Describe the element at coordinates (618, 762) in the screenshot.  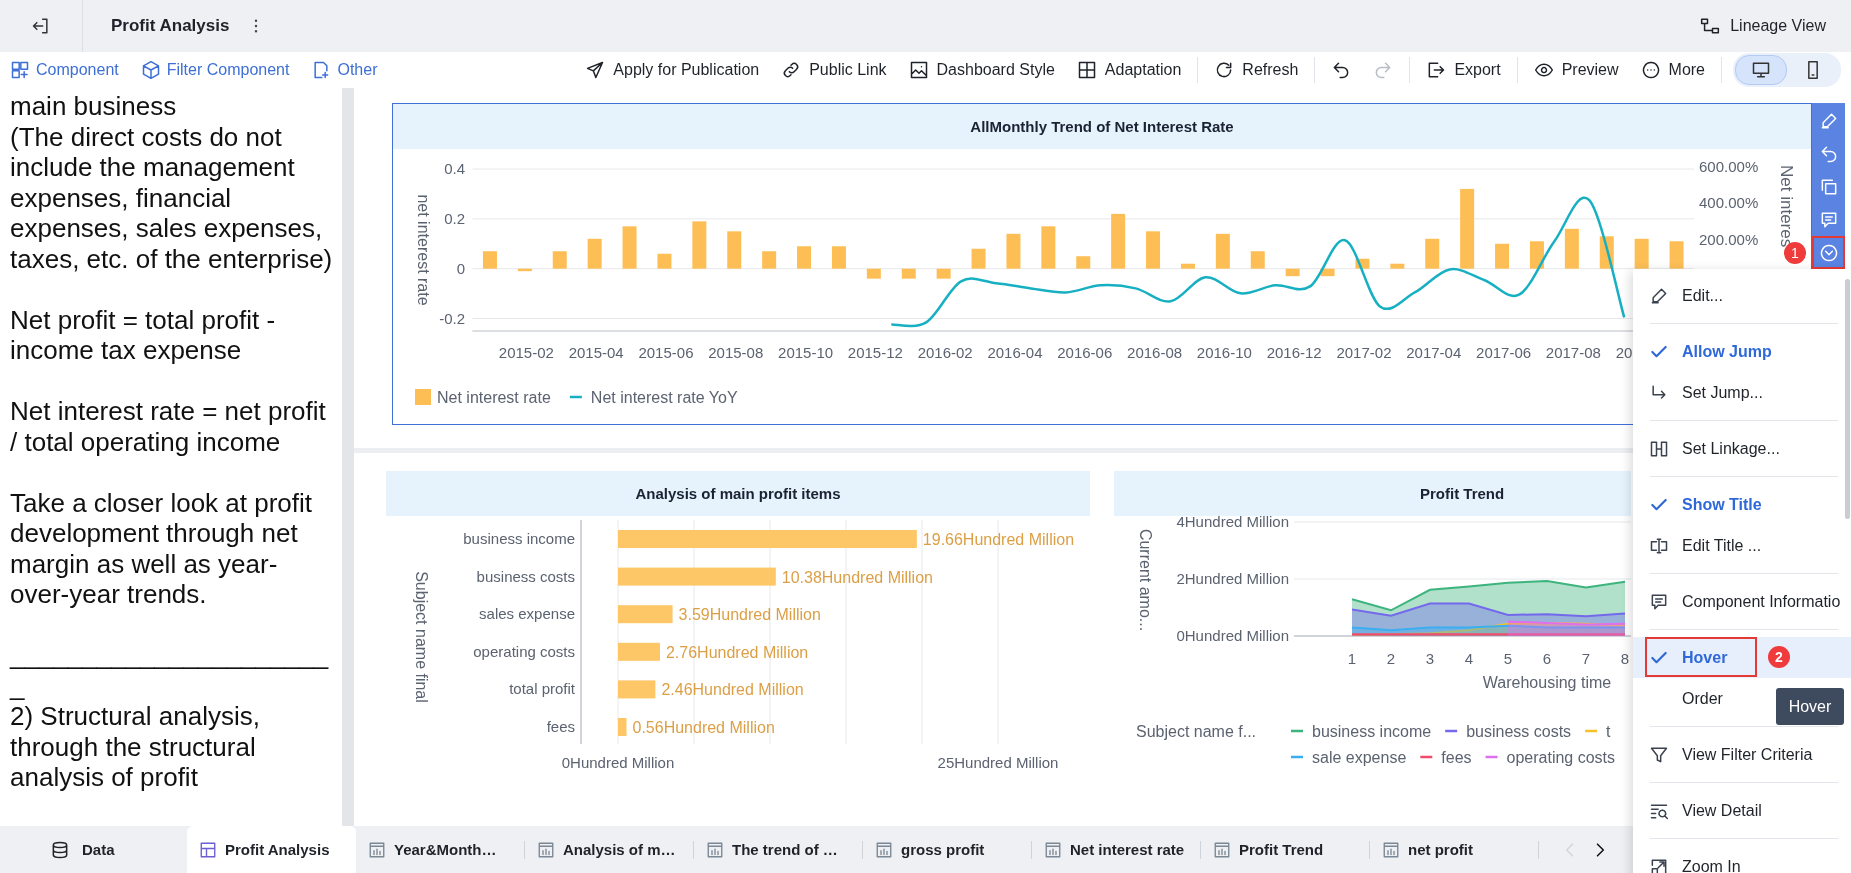
I see `axis-label: 0Hundred Million` at that location.